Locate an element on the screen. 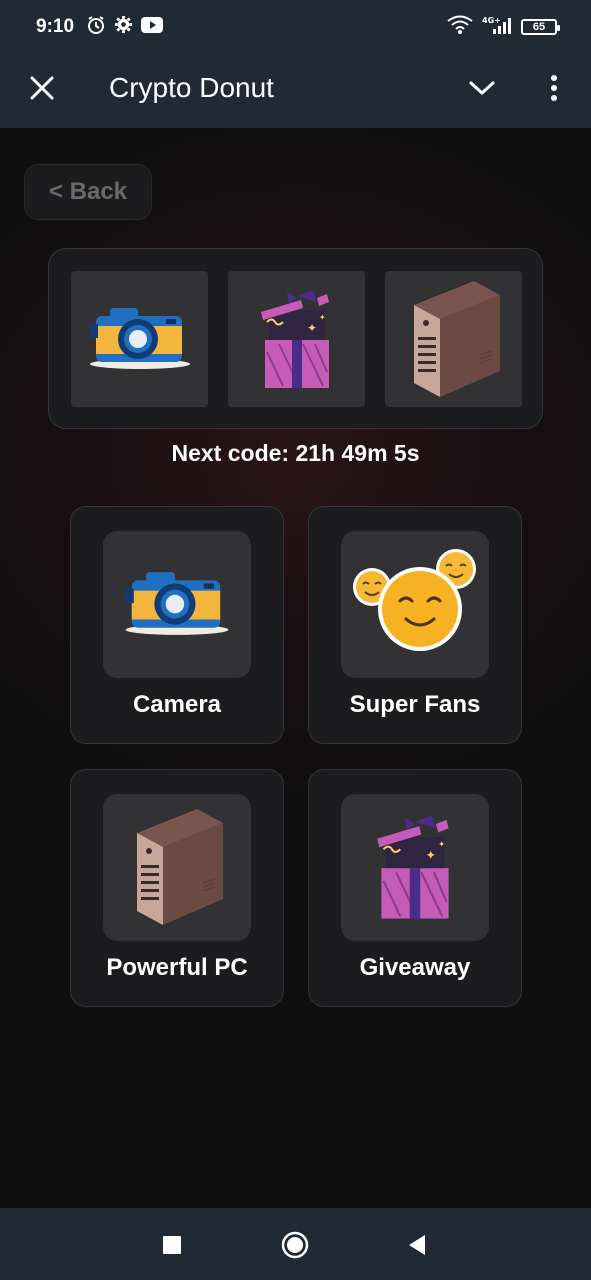 The height and width of the screenshot is (1280, 591). card-image: ✦ ✦ is located at coordinates (415, 867).